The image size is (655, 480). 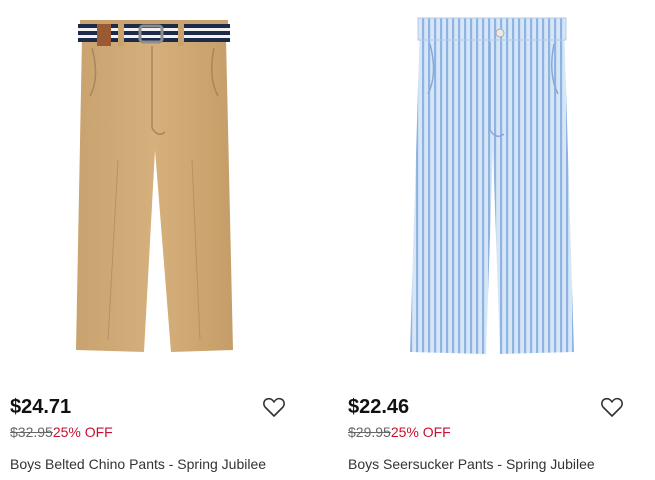 I want to click on original-price: $29.95, so click(x=369, y=432).